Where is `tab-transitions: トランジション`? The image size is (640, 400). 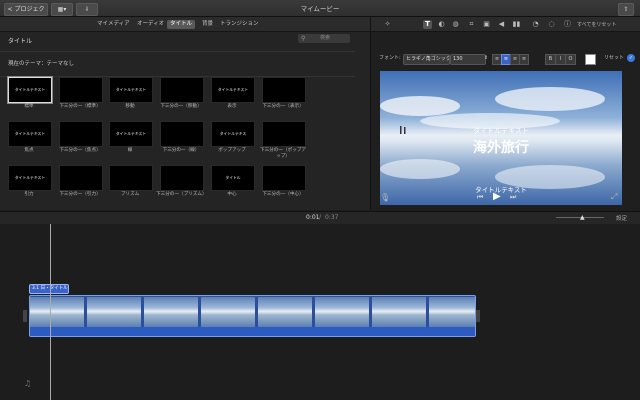
tab-transitions: トランジション is located at coordinates (239, 24).